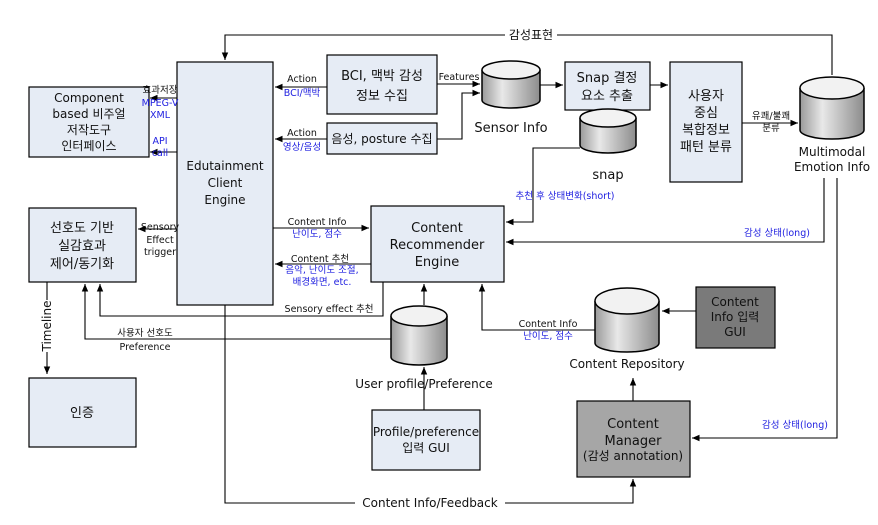  I want to click on emotion-info-database: Multimodal Emotion Info, so click(832, 125).